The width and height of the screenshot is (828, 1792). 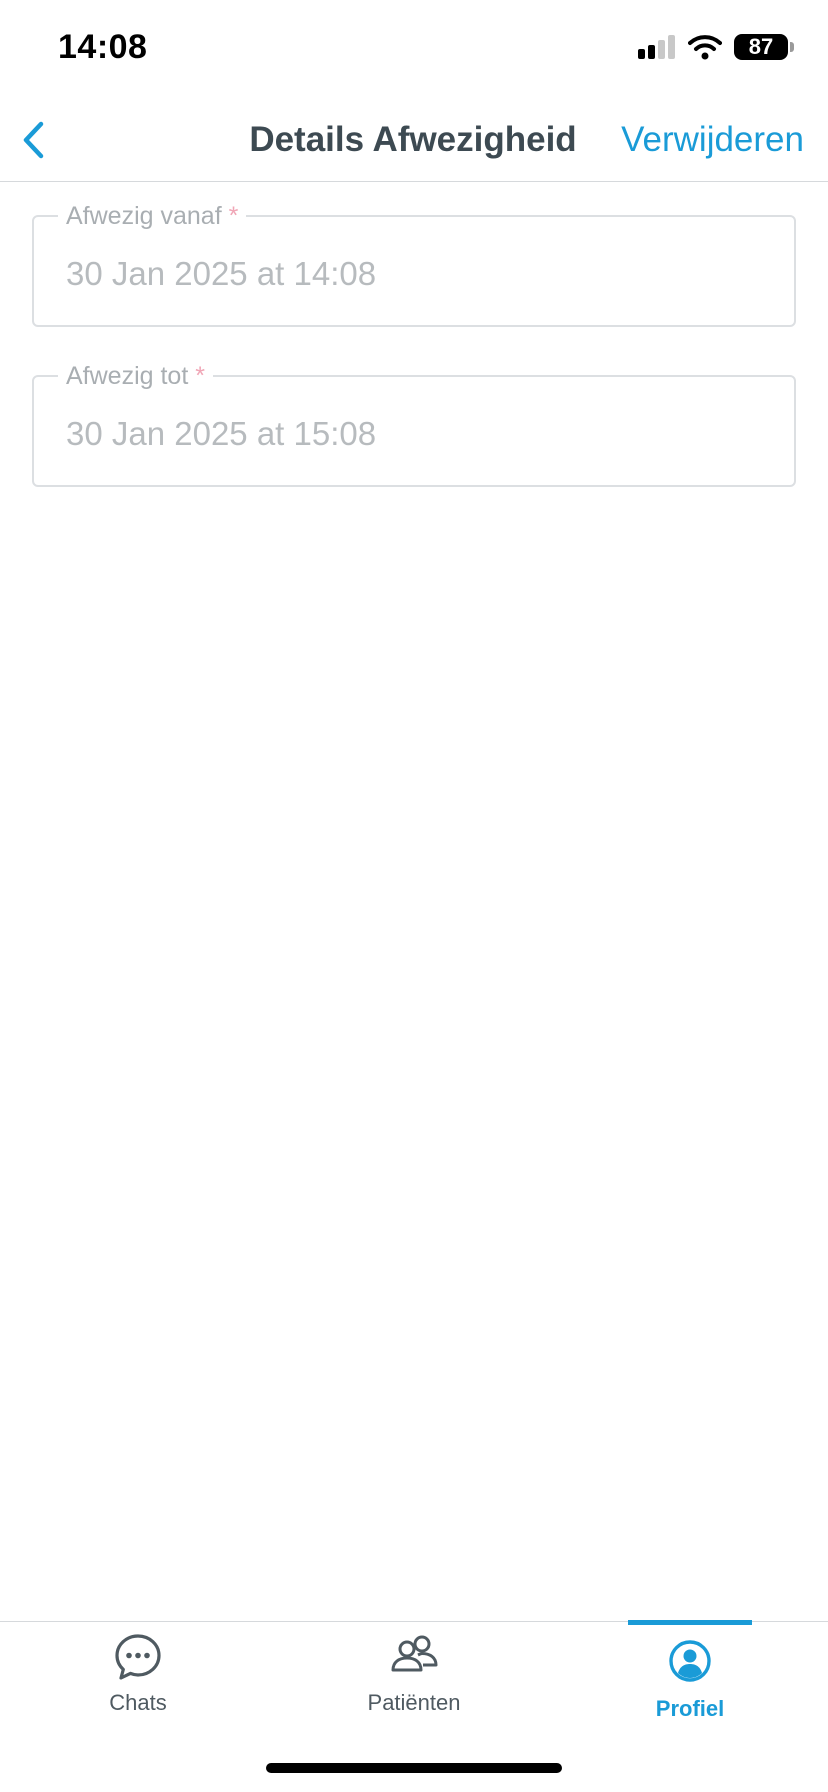 I want to click on status-bar: 14:08 87, so click(x=414, y=50).